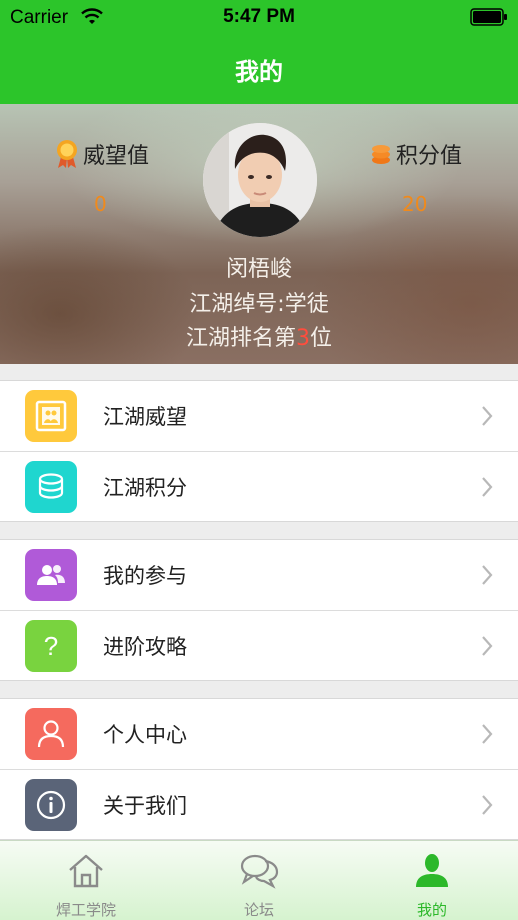  I want to click on menu-item-prestige: 江湖威望, so click(259, 416).